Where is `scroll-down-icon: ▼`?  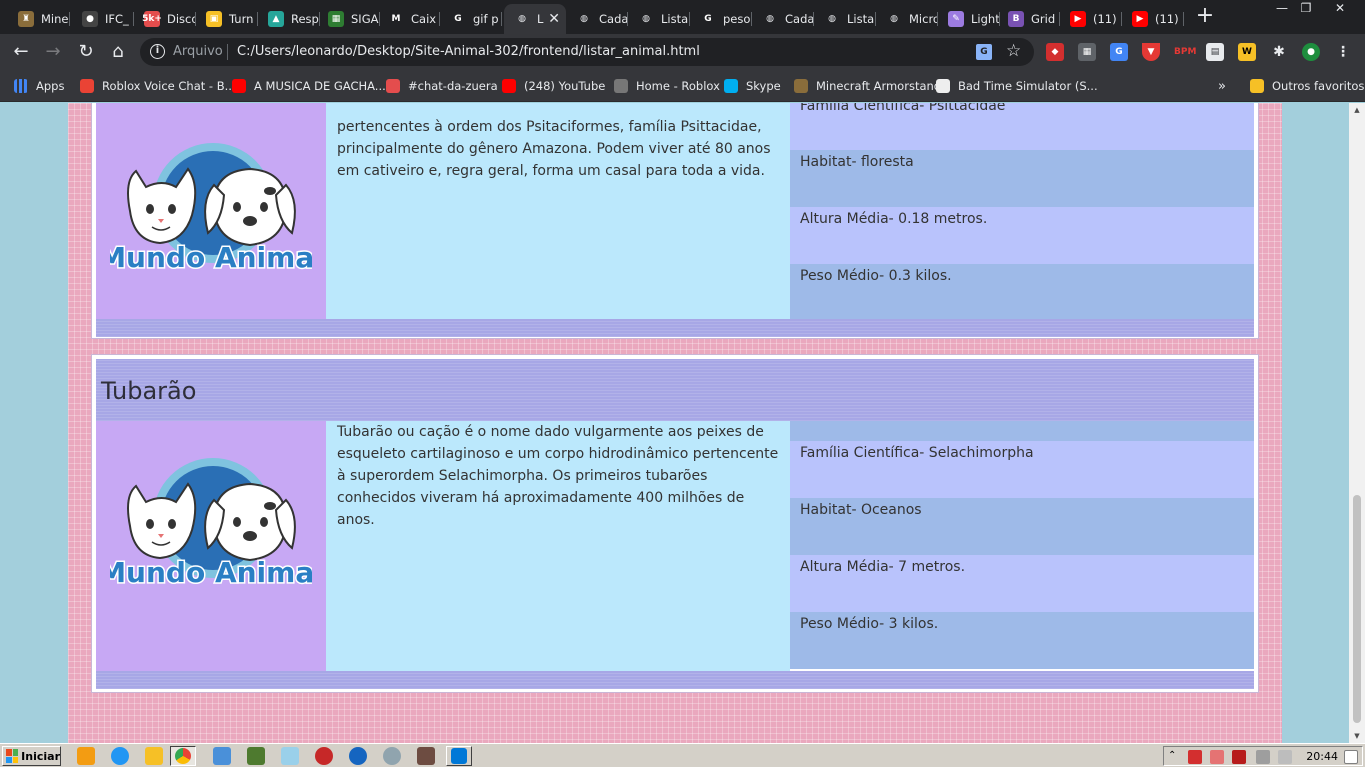 scroll-down-icon: ▼ is located at coordinates (1357, 736).